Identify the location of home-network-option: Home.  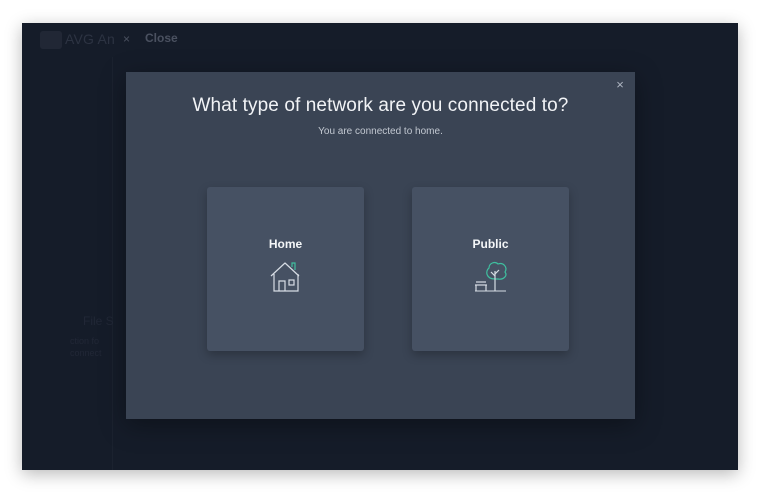
(285, 269).